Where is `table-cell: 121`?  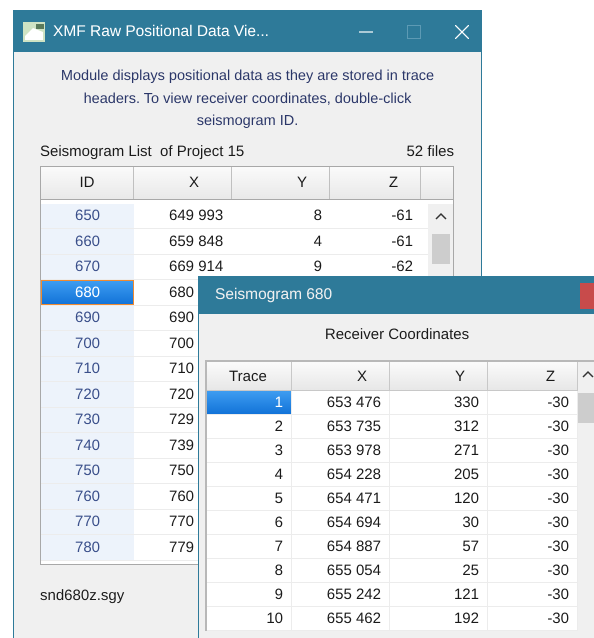
table-cell: 121 is located at coordinates (439, 594).